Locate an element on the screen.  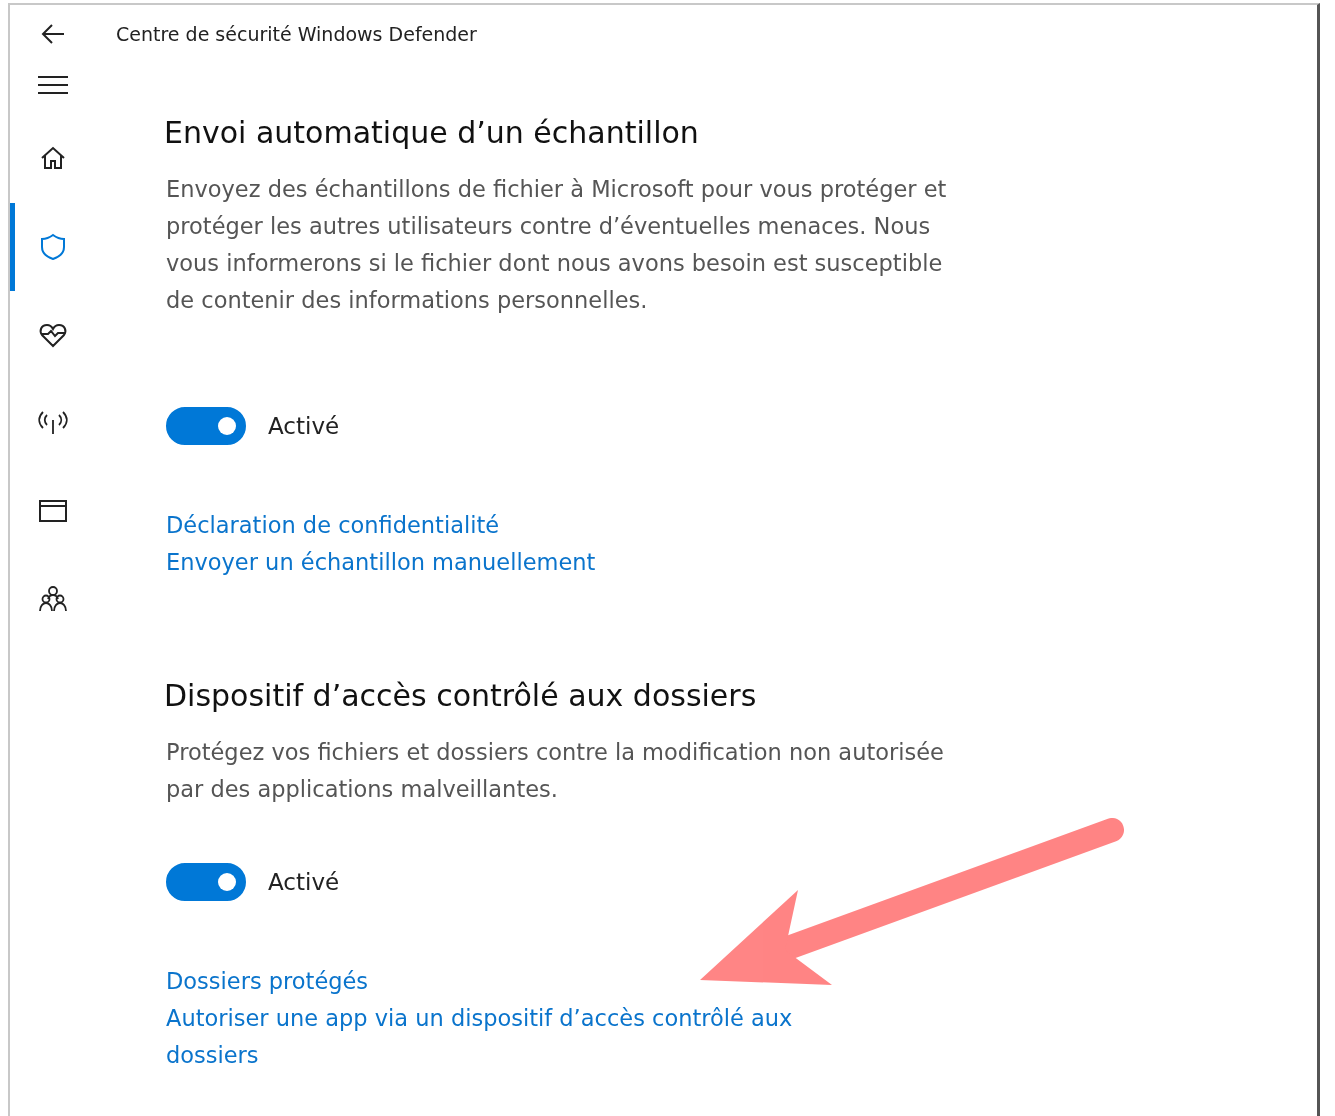
link: Déclaration de confidentialité is located at coordinates (333, 525).